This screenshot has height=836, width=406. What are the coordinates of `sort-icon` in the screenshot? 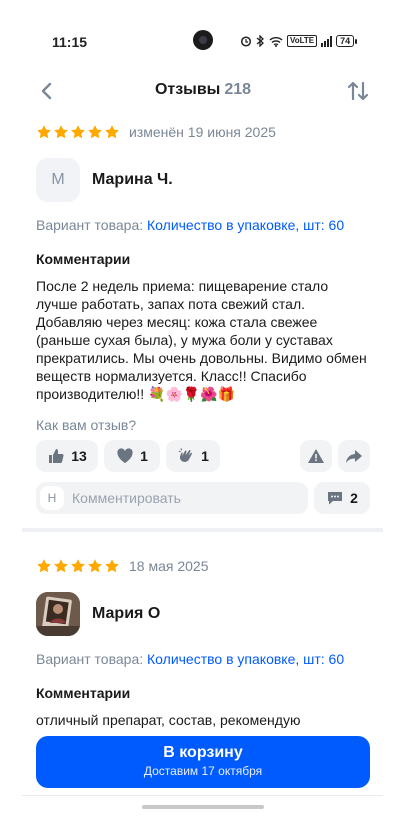 It's located at (358, 91).